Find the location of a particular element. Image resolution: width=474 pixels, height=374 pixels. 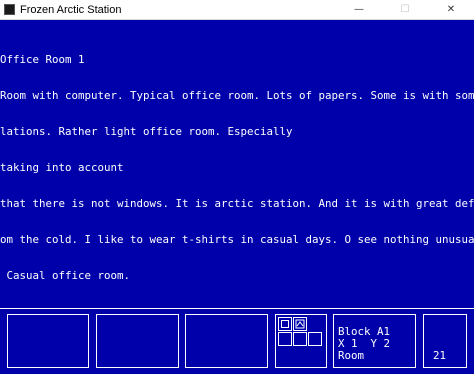

location-type-label: Room is located at coordinates (351, 355).